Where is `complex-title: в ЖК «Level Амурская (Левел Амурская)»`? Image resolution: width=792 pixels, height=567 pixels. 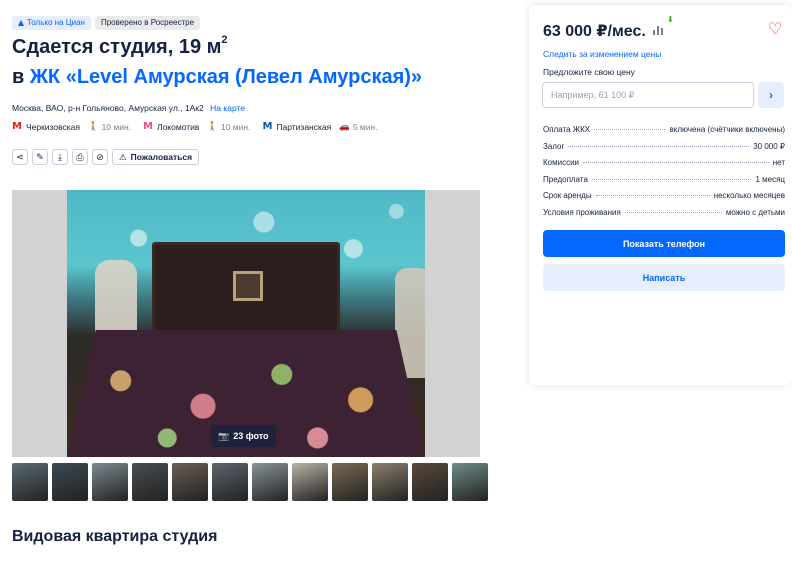 complex-title: в ЖК «Level Амурская (Левел Амурская)» is located at coordinates (217, 77).